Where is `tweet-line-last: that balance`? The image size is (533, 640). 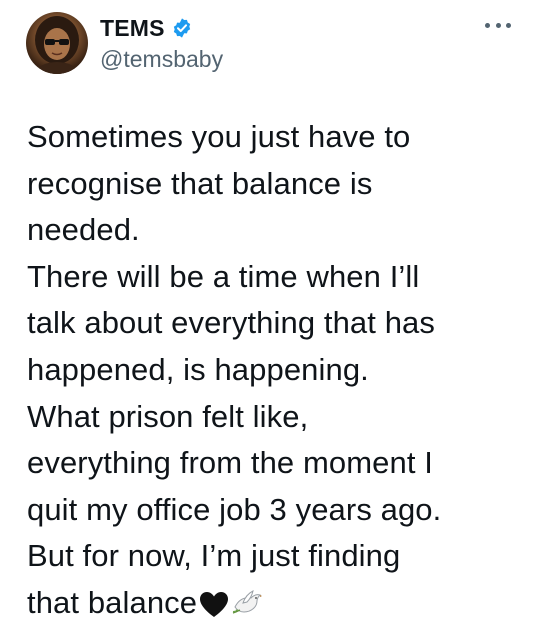
tweet-line-last: that balance is located at coordinates (272, 603).